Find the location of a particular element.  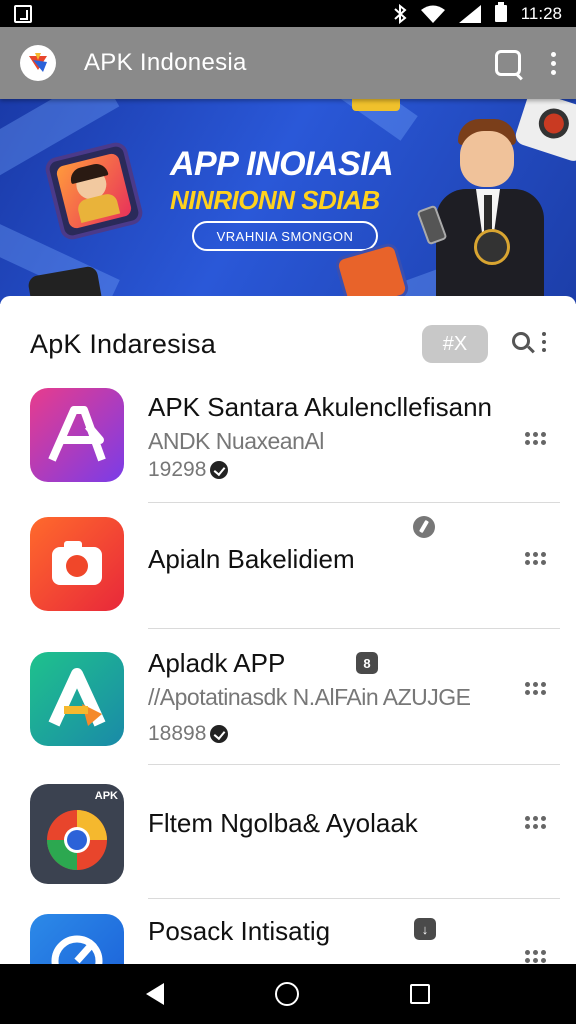

search-icon is located at coordinates (508, 63).